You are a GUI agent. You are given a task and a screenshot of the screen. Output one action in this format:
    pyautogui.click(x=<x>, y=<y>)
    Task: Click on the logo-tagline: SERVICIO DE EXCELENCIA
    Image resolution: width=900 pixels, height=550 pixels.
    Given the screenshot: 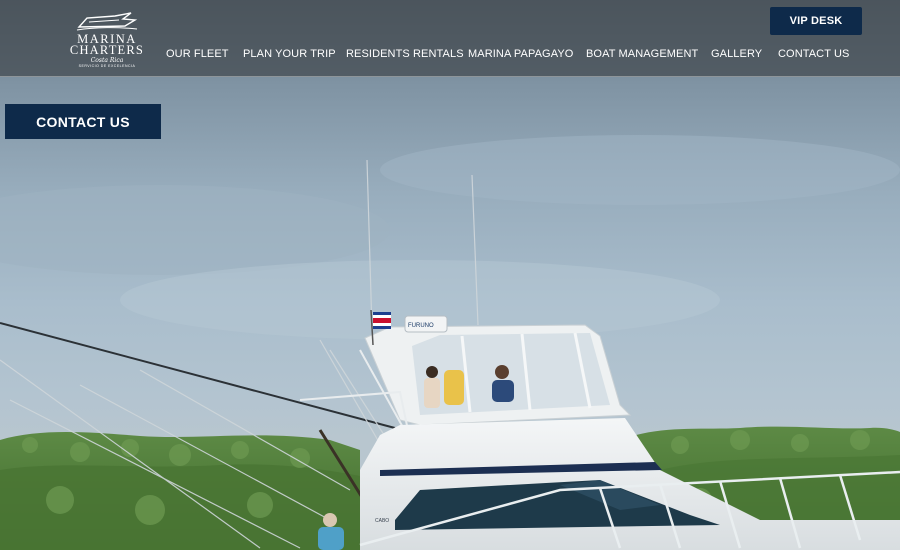 What is the action you would take?
    pyautogui.click(x=107, y=66)
    